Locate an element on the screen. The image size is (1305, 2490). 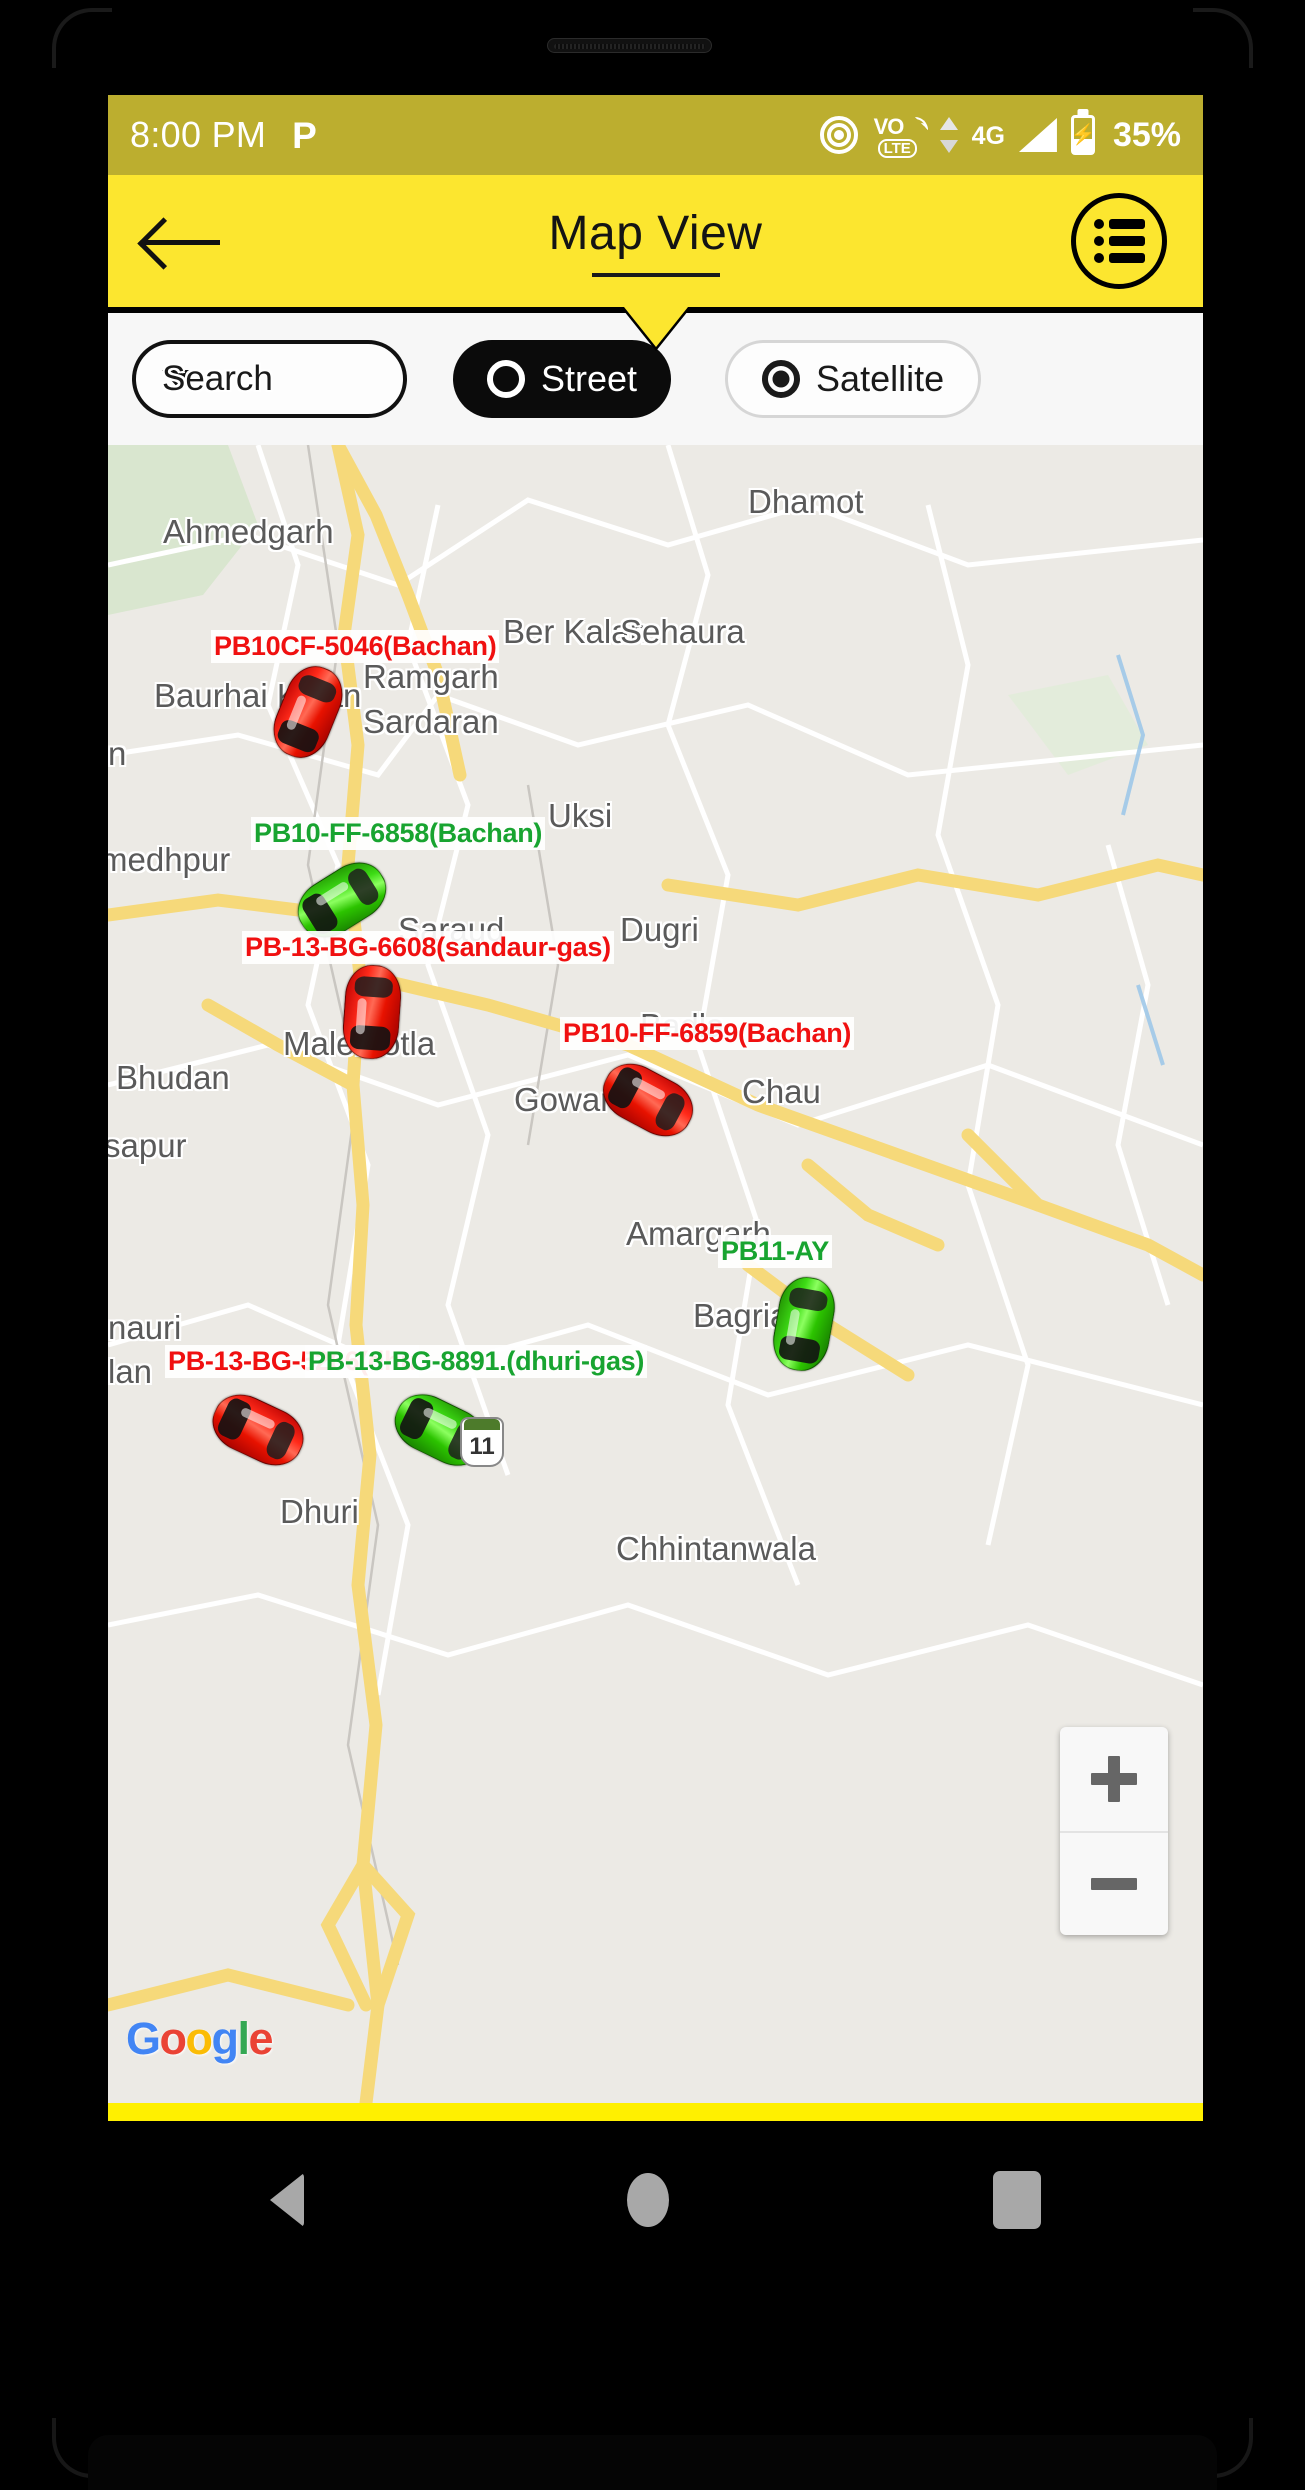
search-dropdown: Search is located at coordinates (269, 379).